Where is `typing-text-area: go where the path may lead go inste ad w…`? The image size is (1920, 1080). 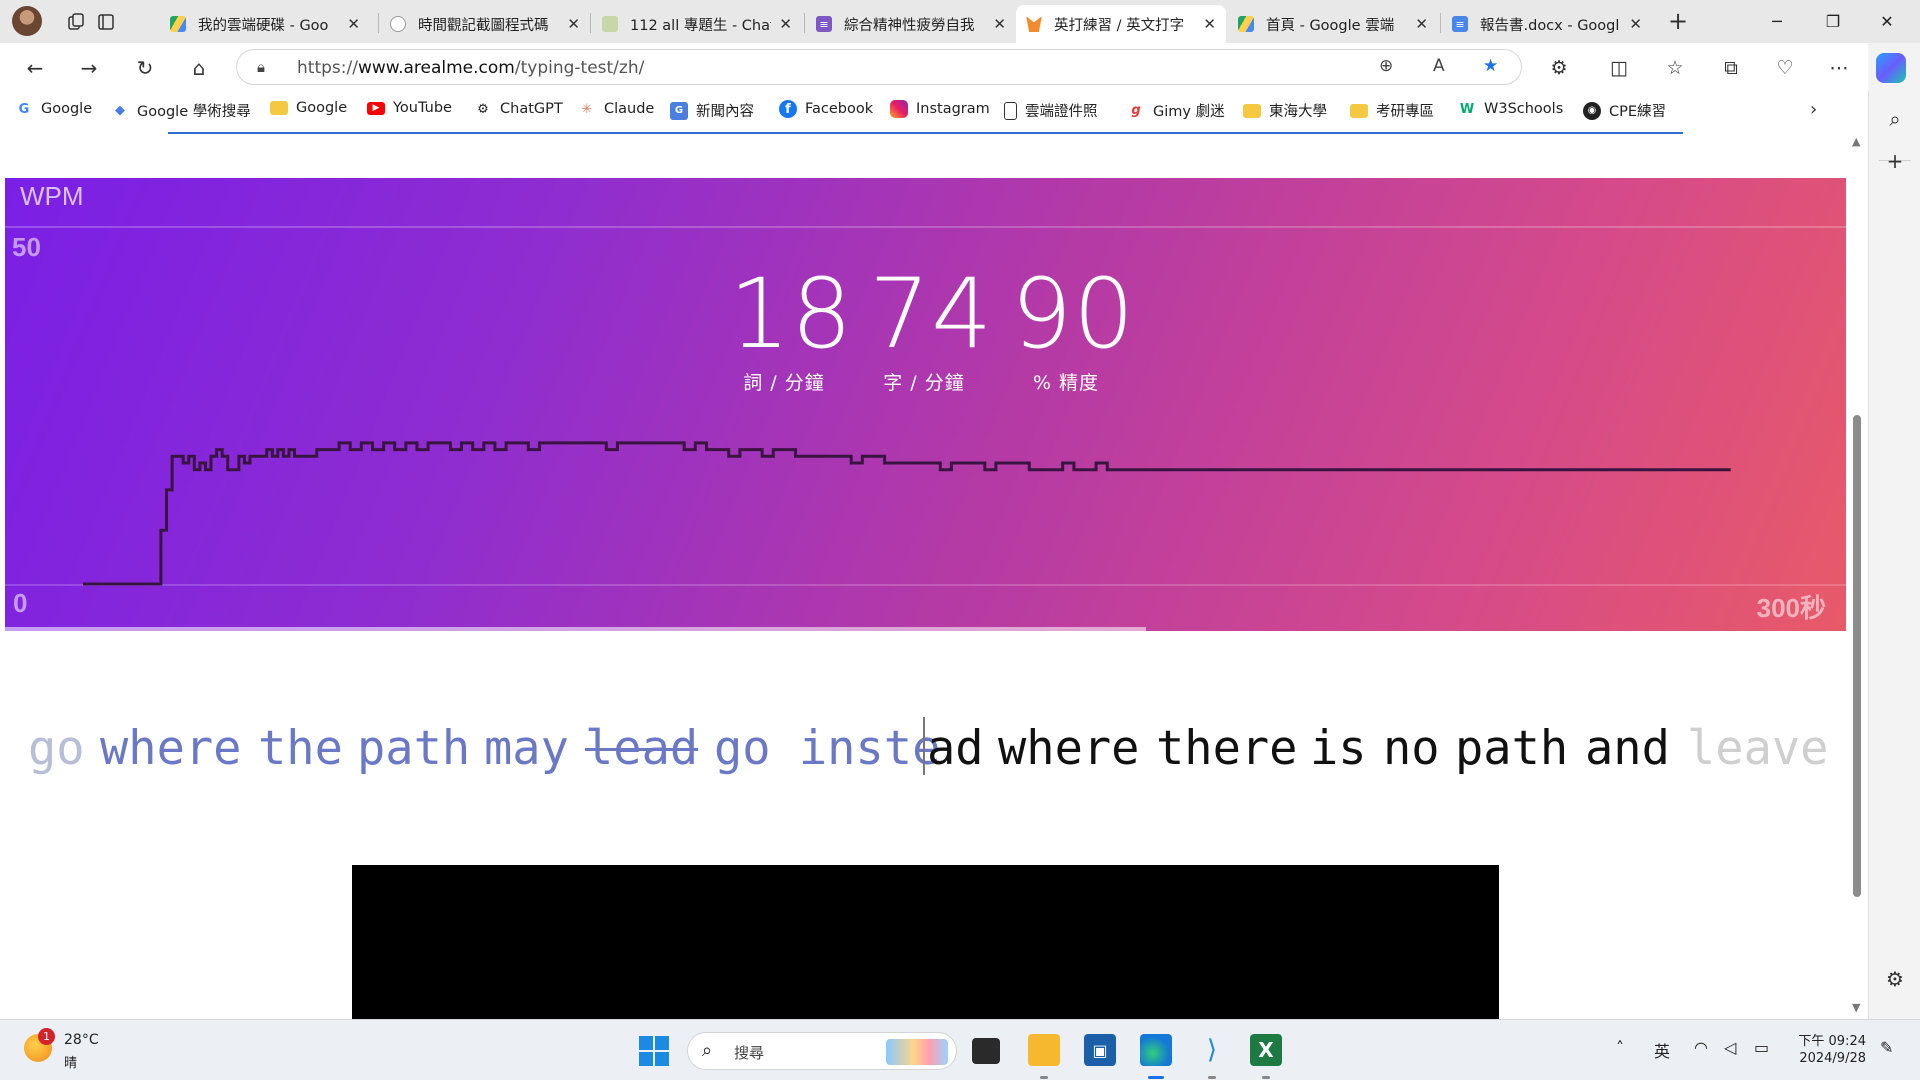
typing-text-area: go where the path may lead go inste ad w… is located at coordinates (924, 751).